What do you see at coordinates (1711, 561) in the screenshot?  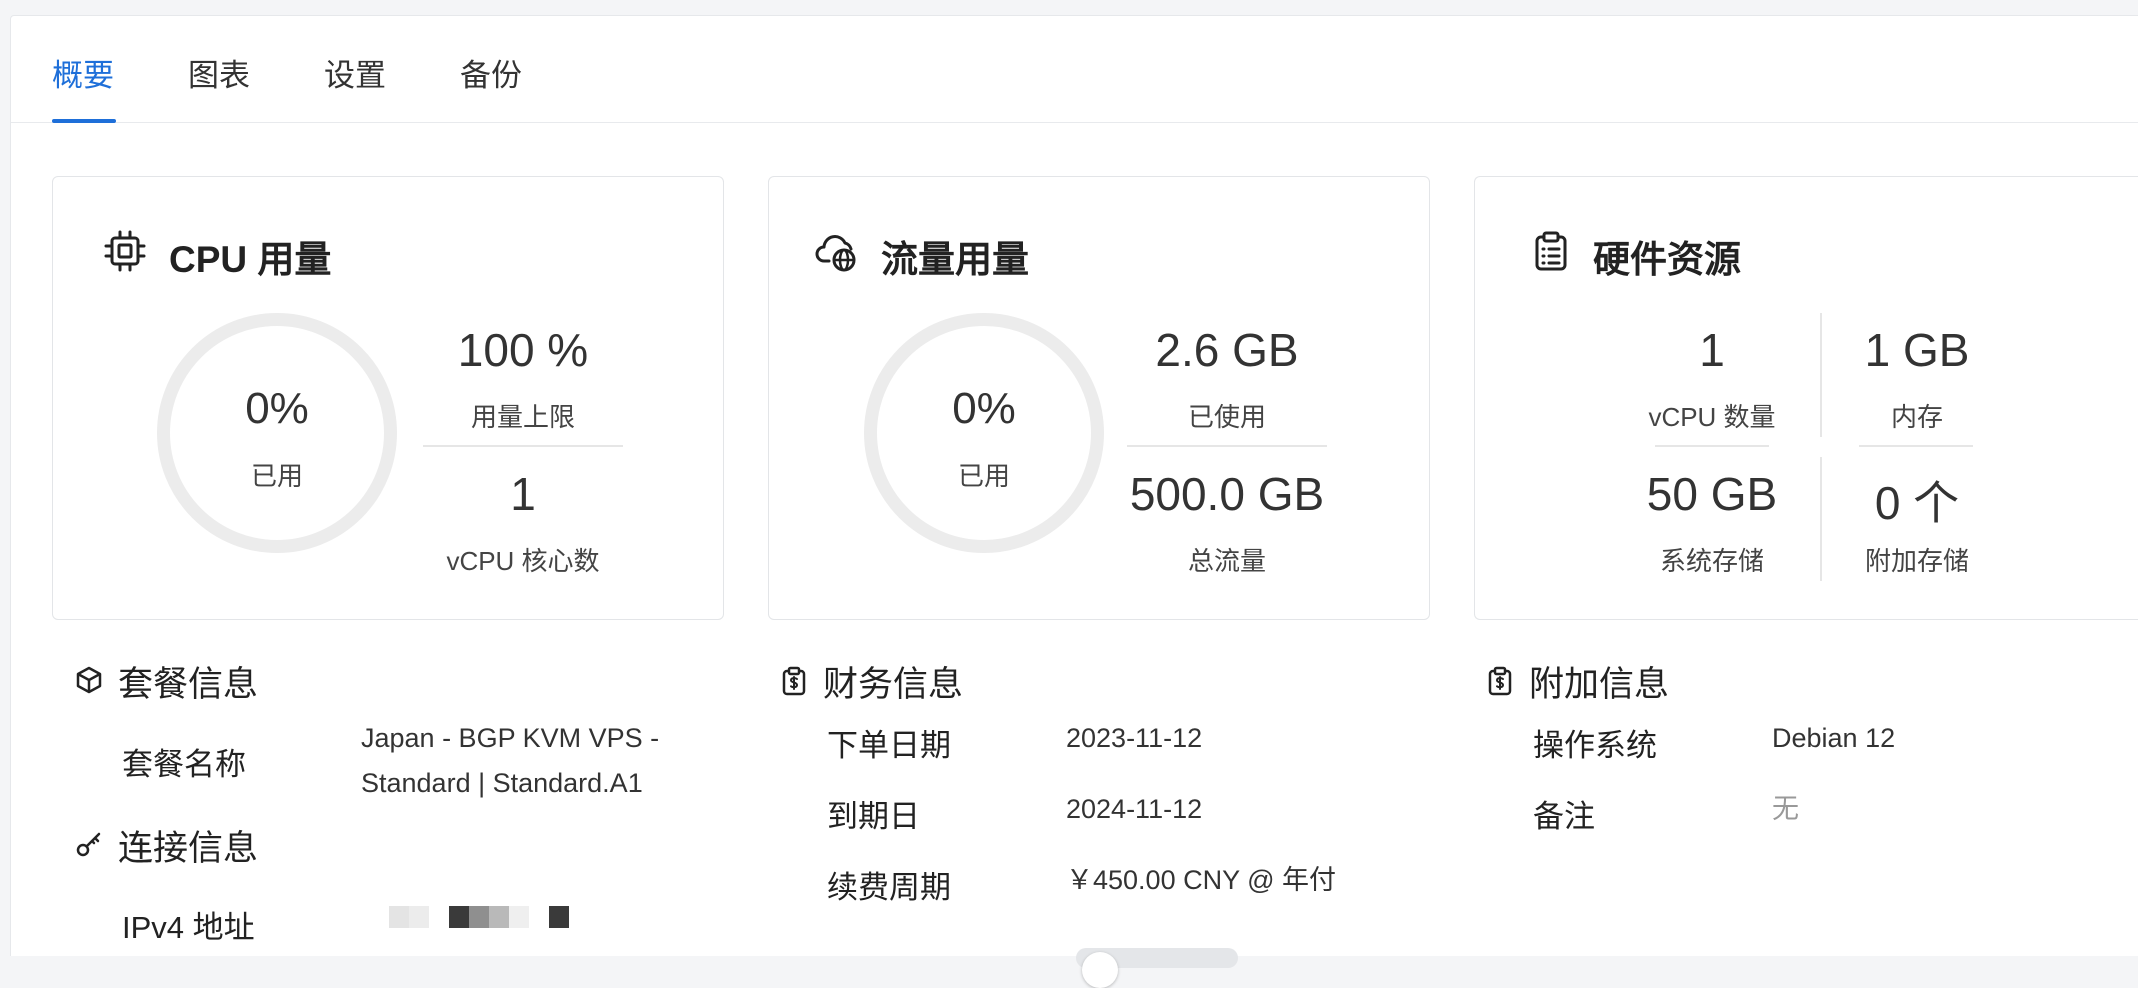 I see `system-storage-label: 系统存储` at bounding box center [1711, 561].